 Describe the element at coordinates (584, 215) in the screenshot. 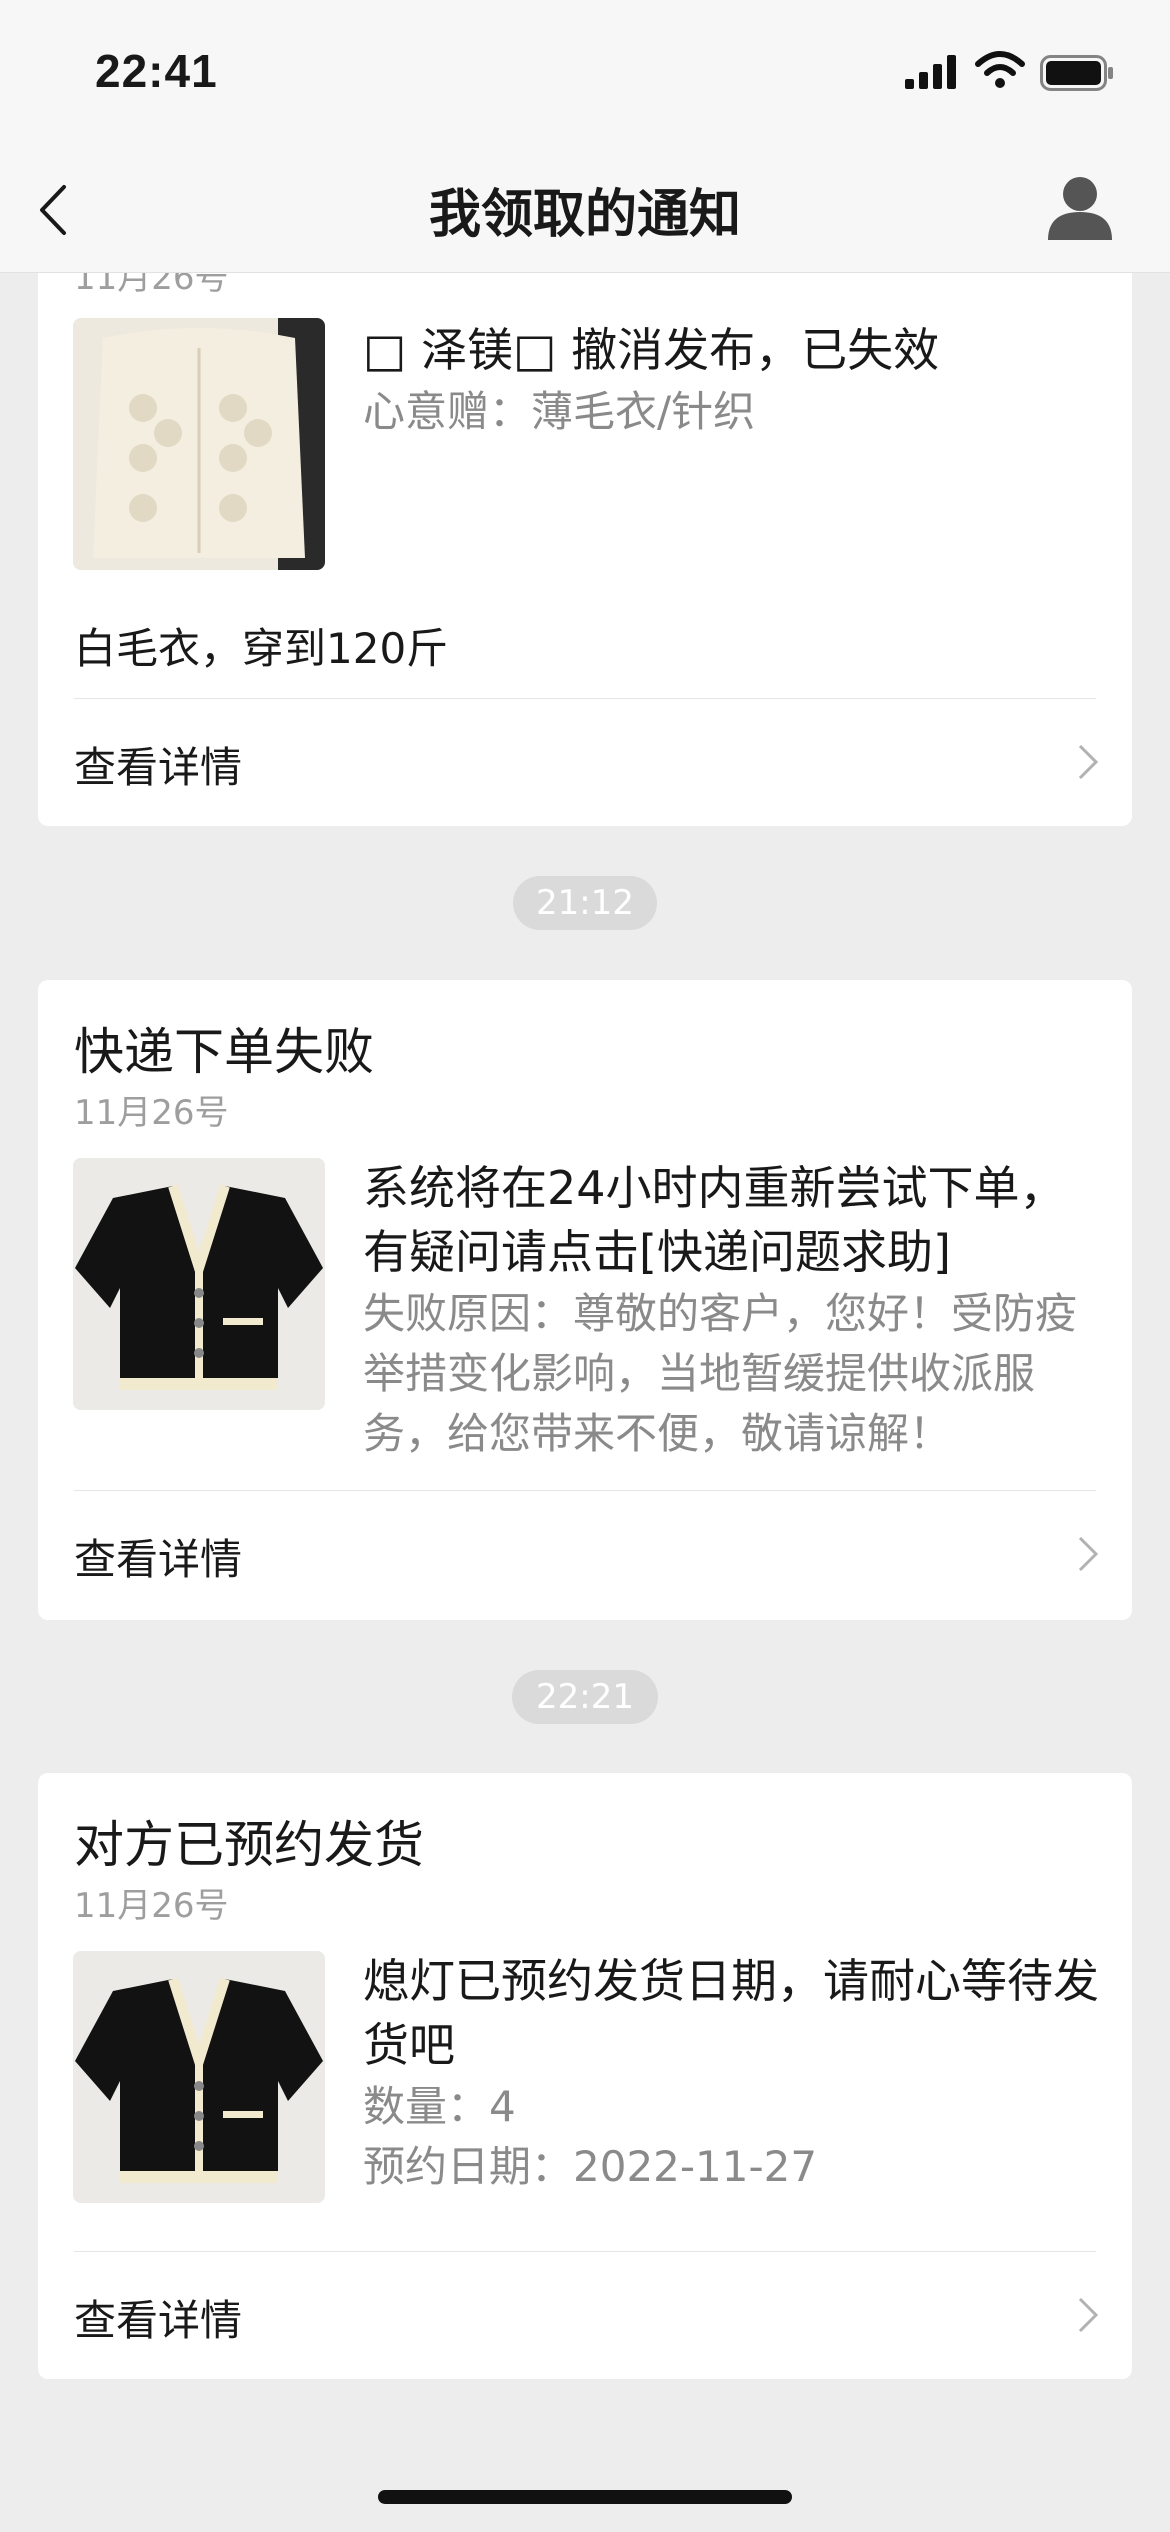

I see `page-title: 我领取的通知` at that location.